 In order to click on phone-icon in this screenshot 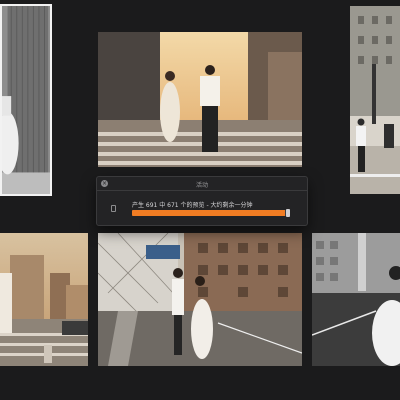, I will do `click(113, 208)`.